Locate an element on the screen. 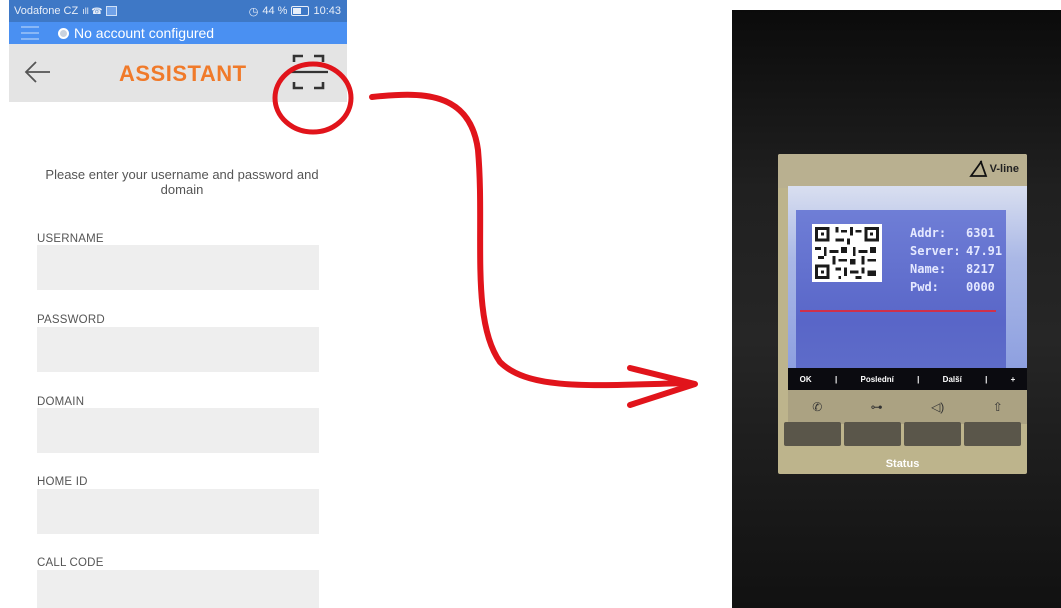 This screenshot has height=608, width=1061. v-line-logo-icon is located at coordinates (977, 168).